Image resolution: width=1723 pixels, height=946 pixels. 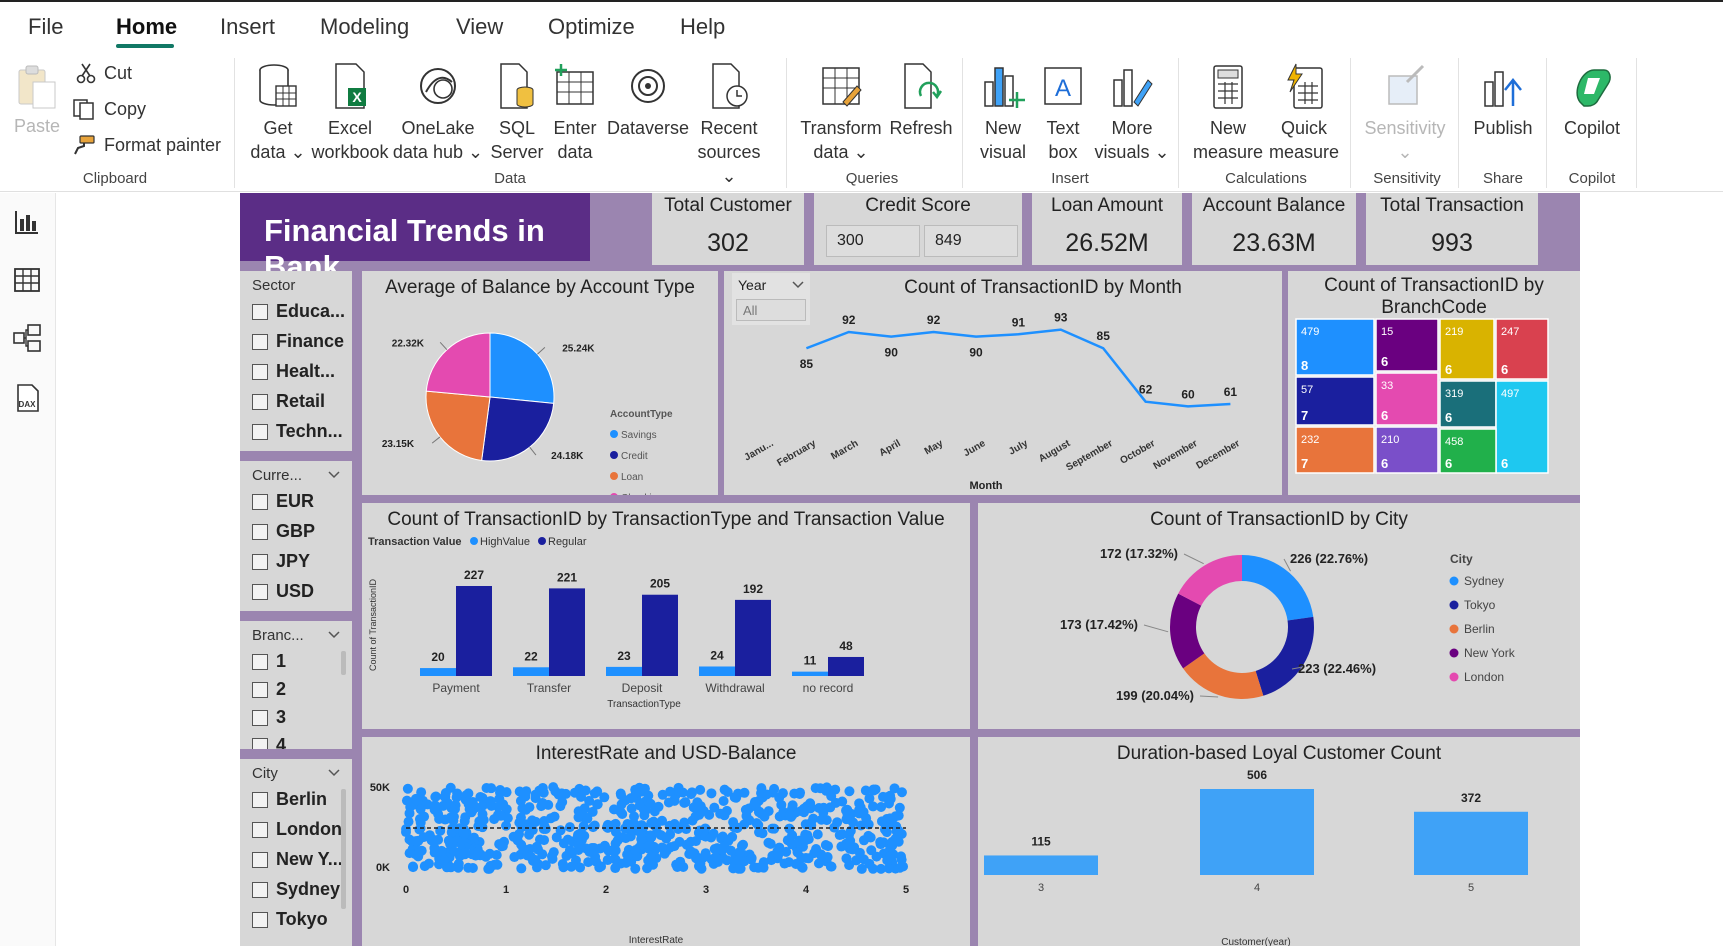 I want to click on new-measure-button: New measure, so click(x=1228, y=113).